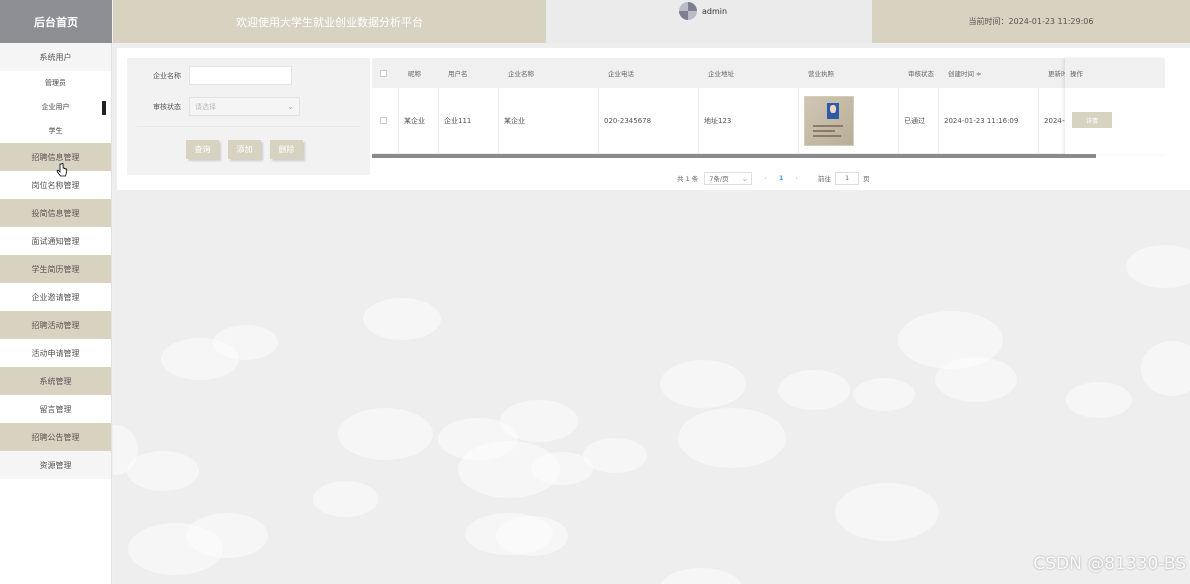 This screenshot has height=584, width=1190. What do you see at coordinates (748, 120) in the screenshot?
I see `cell-address: 地址123` at bounding box center [748, 120].